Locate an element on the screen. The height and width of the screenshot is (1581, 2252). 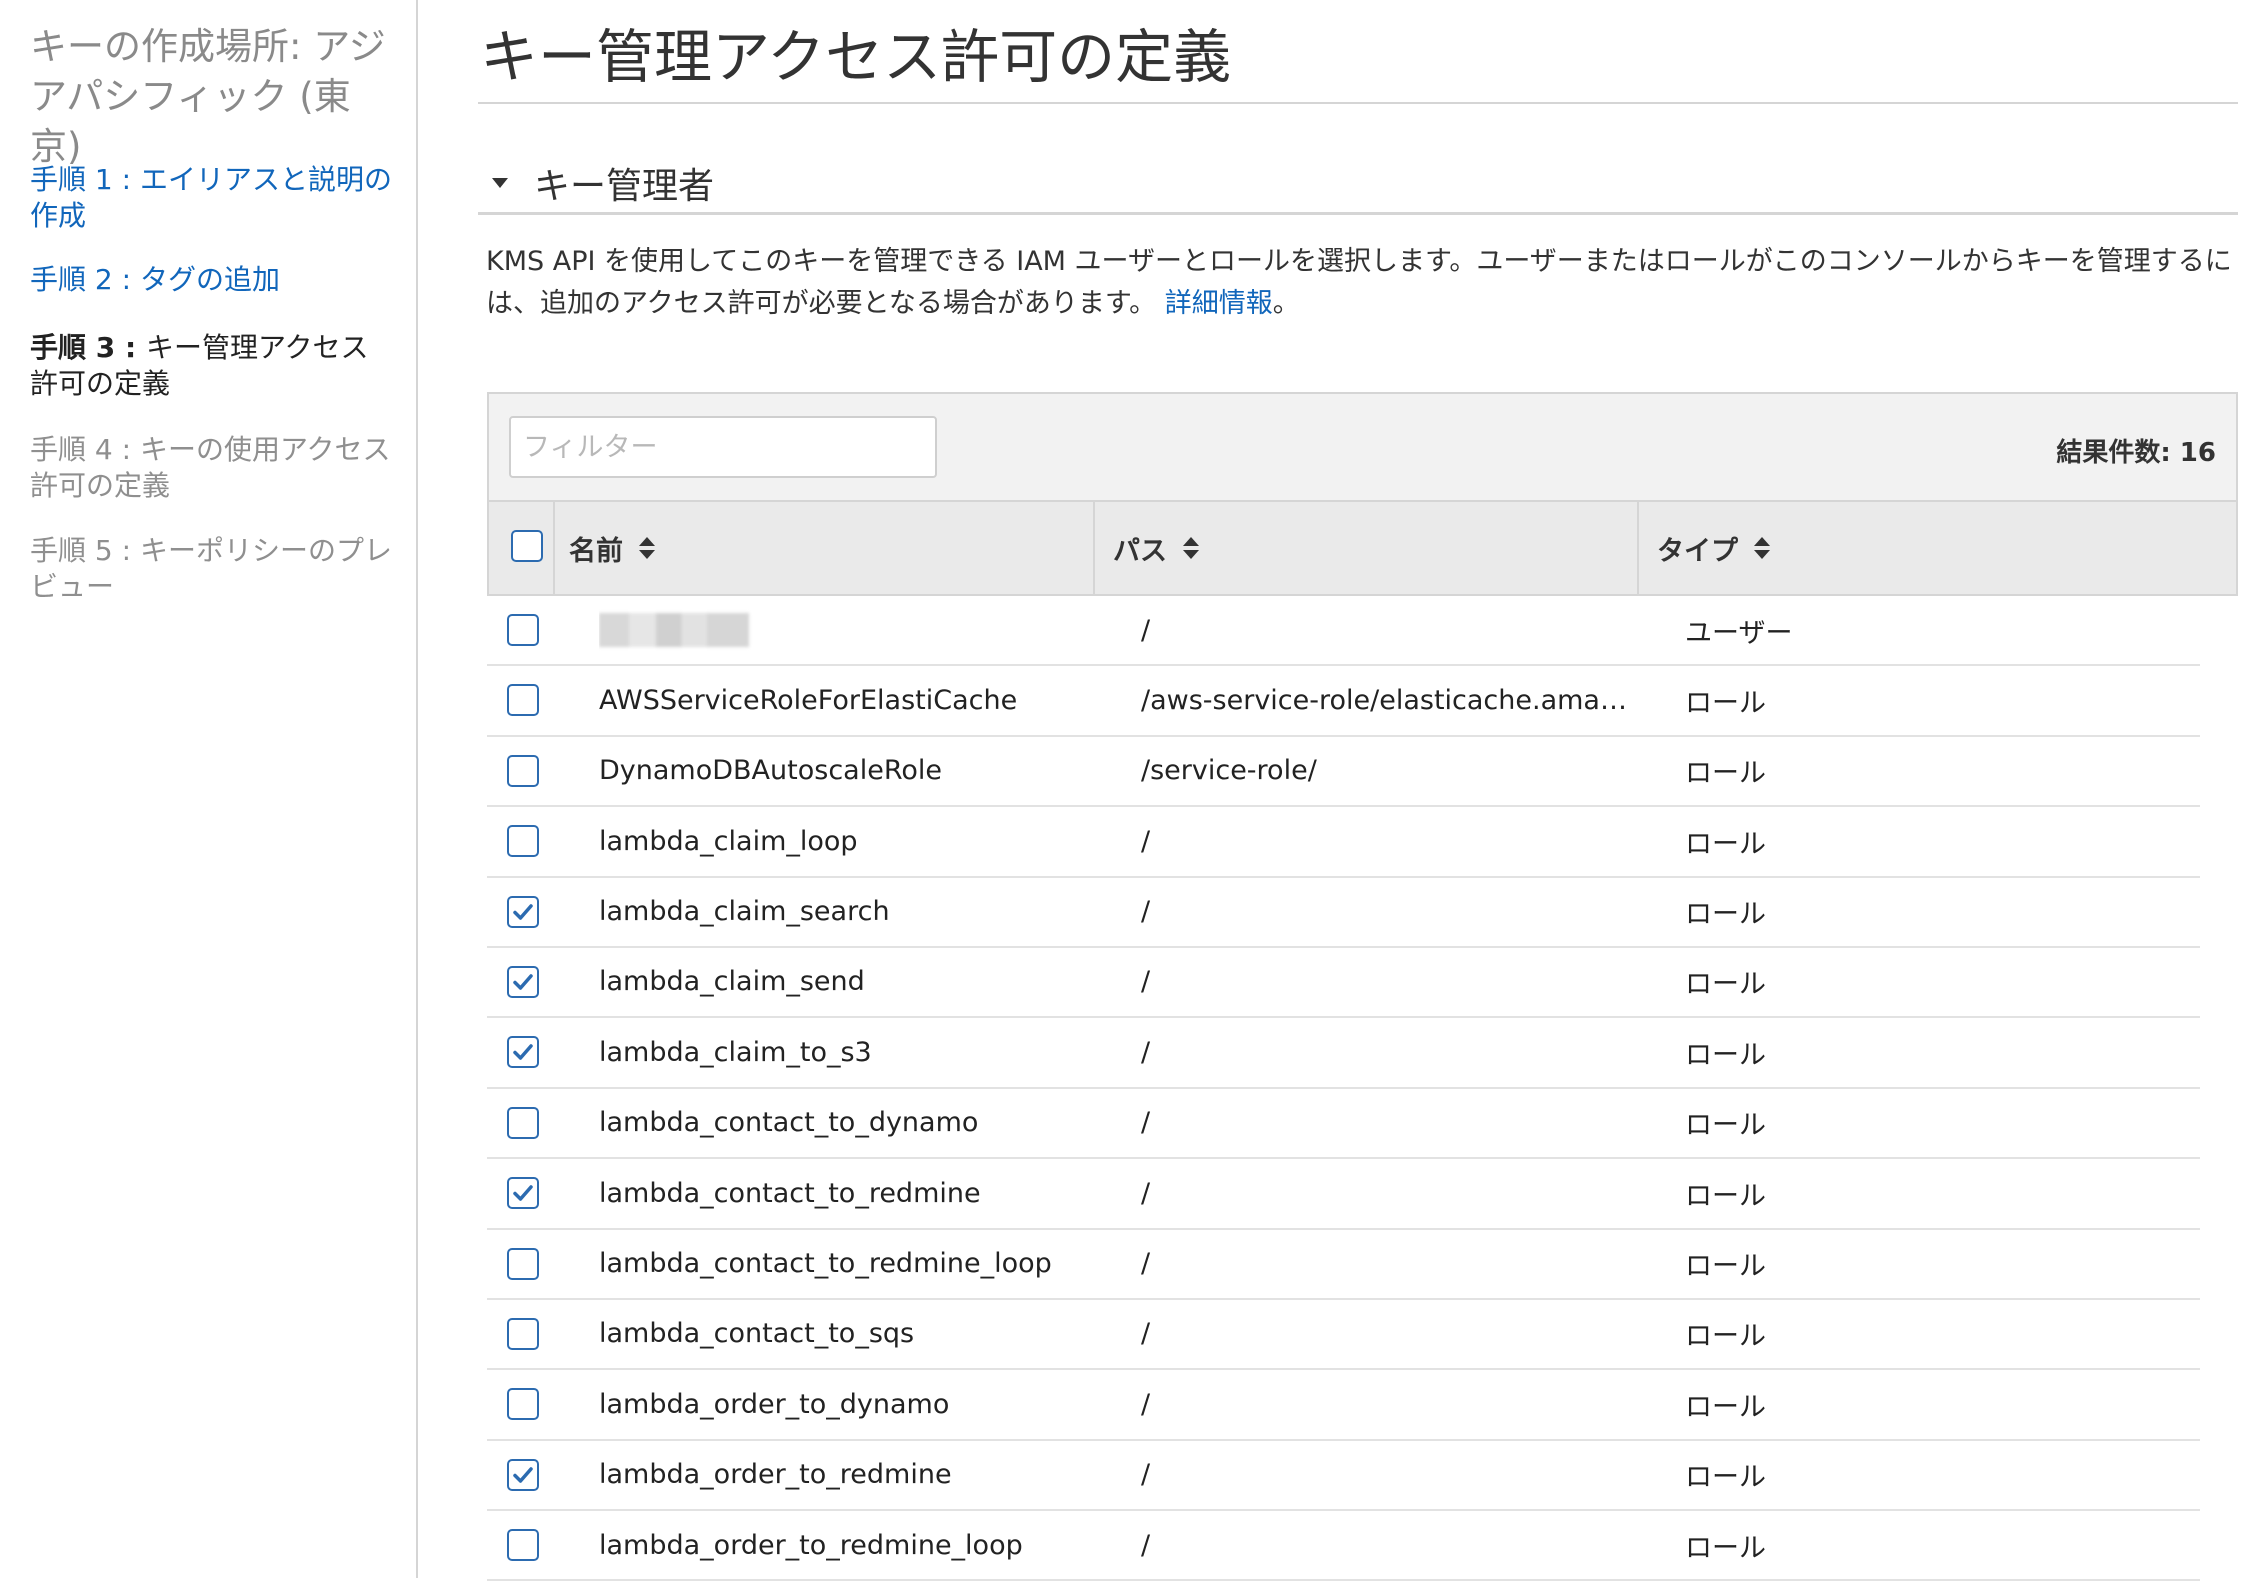
table-row: / ユーザー is located at coordinates (1343, 631).